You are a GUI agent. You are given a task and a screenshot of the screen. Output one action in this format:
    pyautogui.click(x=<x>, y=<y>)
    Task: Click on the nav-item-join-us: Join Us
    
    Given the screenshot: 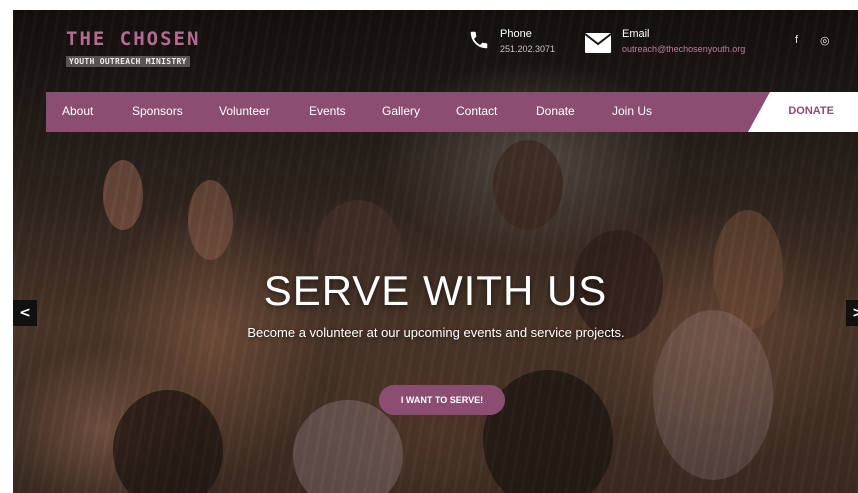 What is the action you would take?
    pyautogui.click(x=632, y=111)
    